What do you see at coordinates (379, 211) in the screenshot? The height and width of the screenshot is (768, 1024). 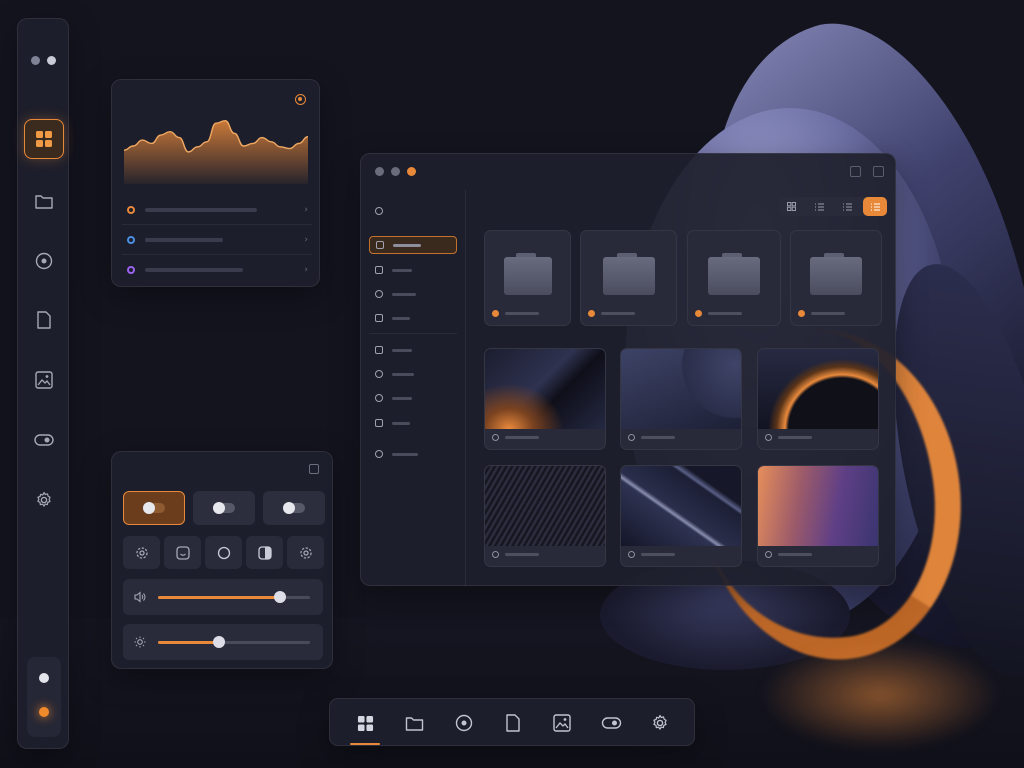 I see `sidebar-item-home` at bounding box center [379, 211].